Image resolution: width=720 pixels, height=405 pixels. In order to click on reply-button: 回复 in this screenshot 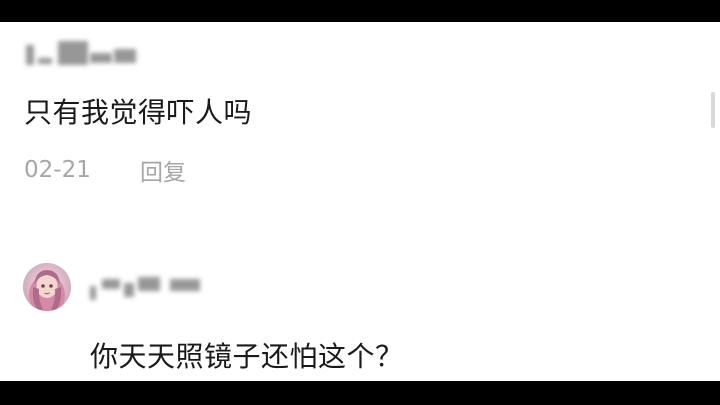, I will do `click(163, 170)`.